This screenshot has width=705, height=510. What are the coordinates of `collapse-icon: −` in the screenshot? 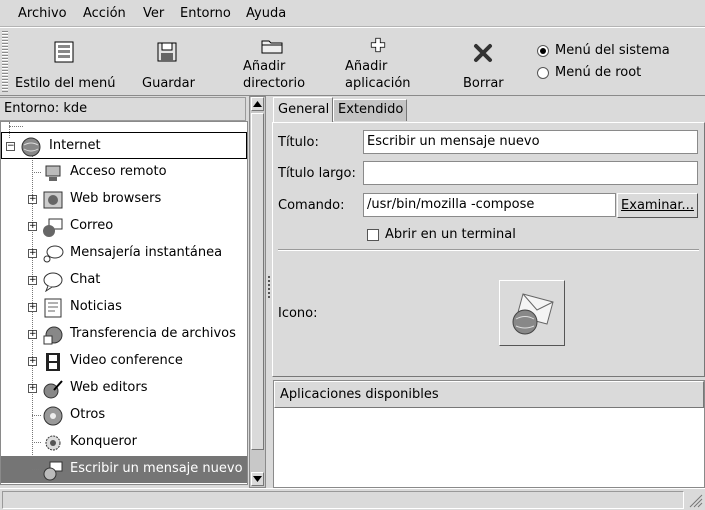 It's located at (10, 146).